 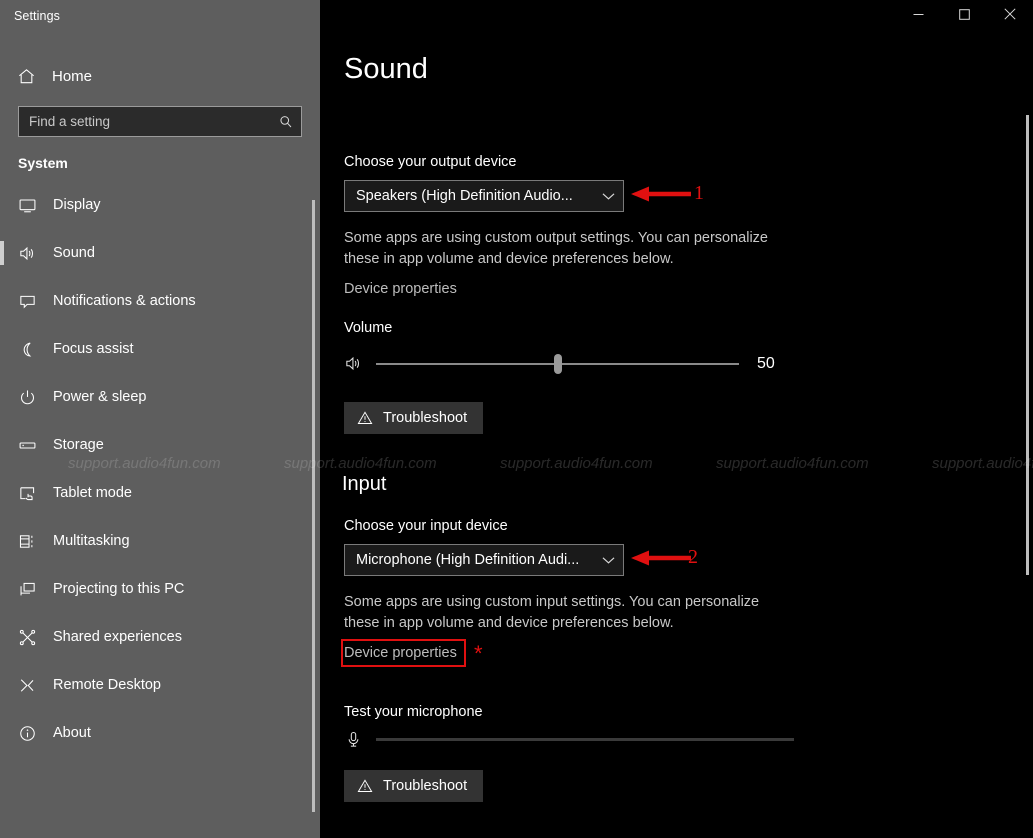 What do you see at coordinates (1027, 345) in the screenshot?
I see `main-scrollbar-thumb` at bounding box center [1027, 345].